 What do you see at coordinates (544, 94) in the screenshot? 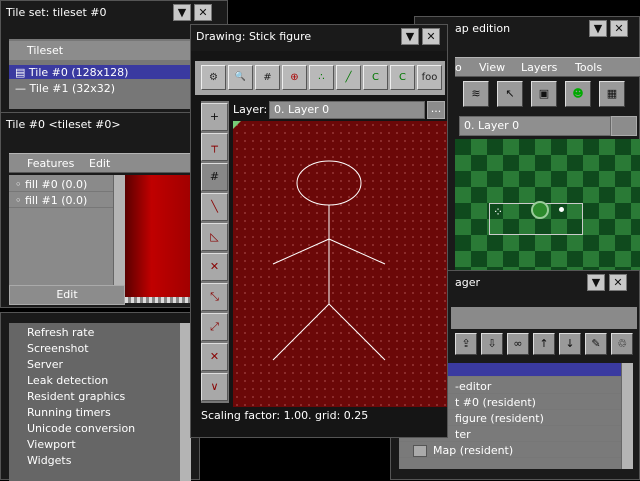
I see `page-icon: ▣` at bounding box center [544, 94].